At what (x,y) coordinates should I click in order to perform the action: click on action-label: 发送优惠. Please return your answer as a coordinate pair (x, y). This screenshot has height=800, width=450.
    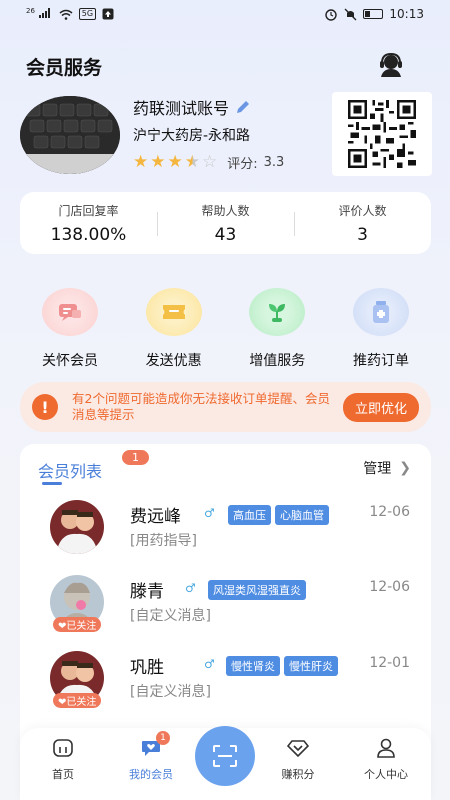
    Looking at the image, I should click on (173, 361).